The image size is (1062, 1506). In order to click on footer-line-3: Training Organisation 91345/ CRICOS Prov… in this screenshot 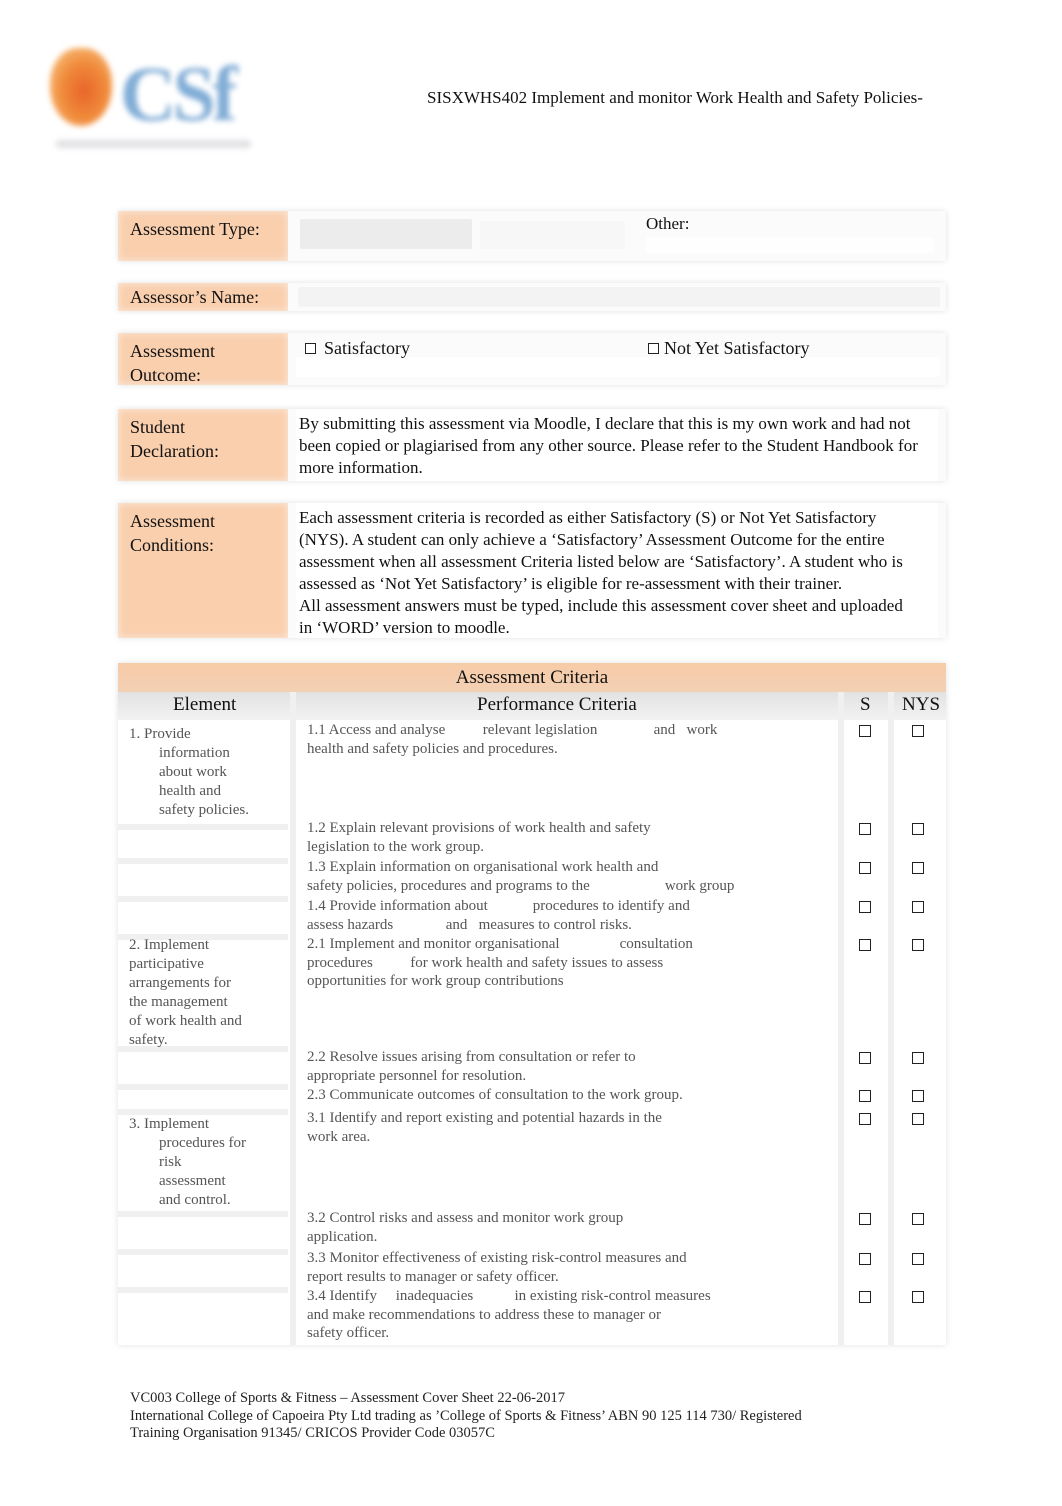, I will do `click(312, 1433)`.